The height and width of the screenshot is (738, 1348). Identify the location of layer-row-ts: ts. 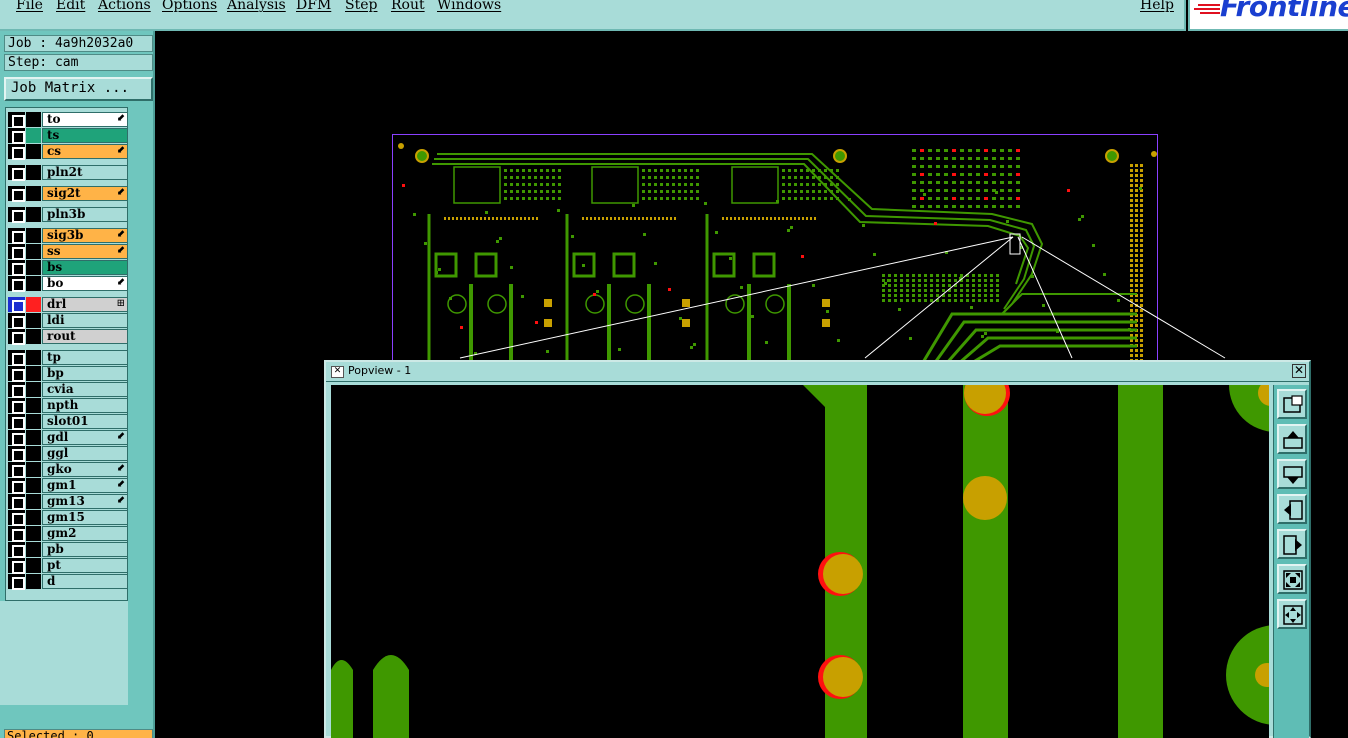
(68, 136).